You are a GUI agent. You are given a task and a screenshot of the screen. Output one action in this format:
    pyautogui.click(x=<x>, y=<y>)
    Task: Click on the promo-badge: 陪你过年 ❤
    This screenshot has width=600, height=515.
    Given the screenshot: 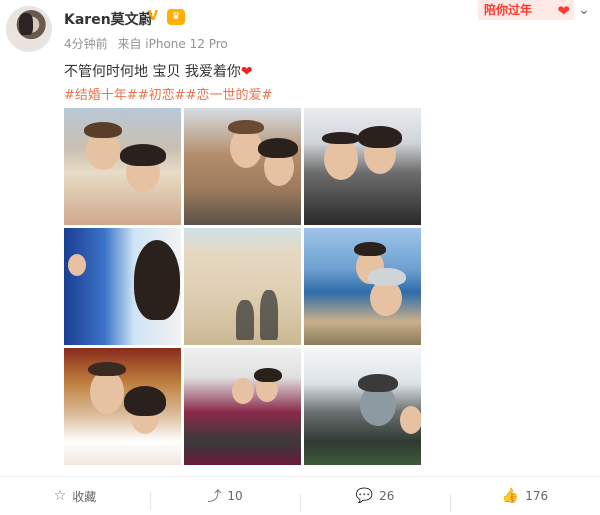 What is the action you would take?
    pyautogui.click(x=526, y=10)
    